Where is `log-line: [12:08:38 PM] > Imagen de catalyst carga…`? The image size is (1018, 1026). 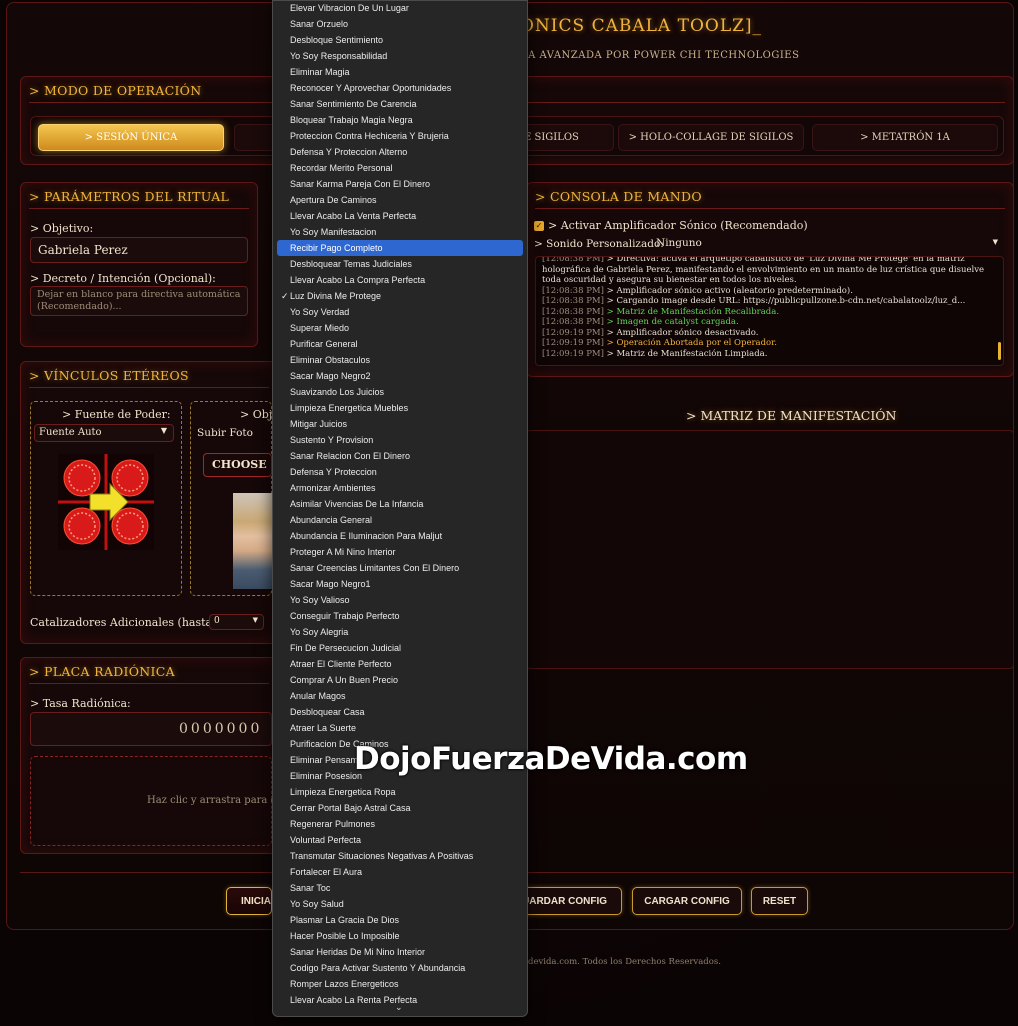
log-line: [12:08:38 PM] > Imagen de catalyst carga… is located at coordinates (769, 322).